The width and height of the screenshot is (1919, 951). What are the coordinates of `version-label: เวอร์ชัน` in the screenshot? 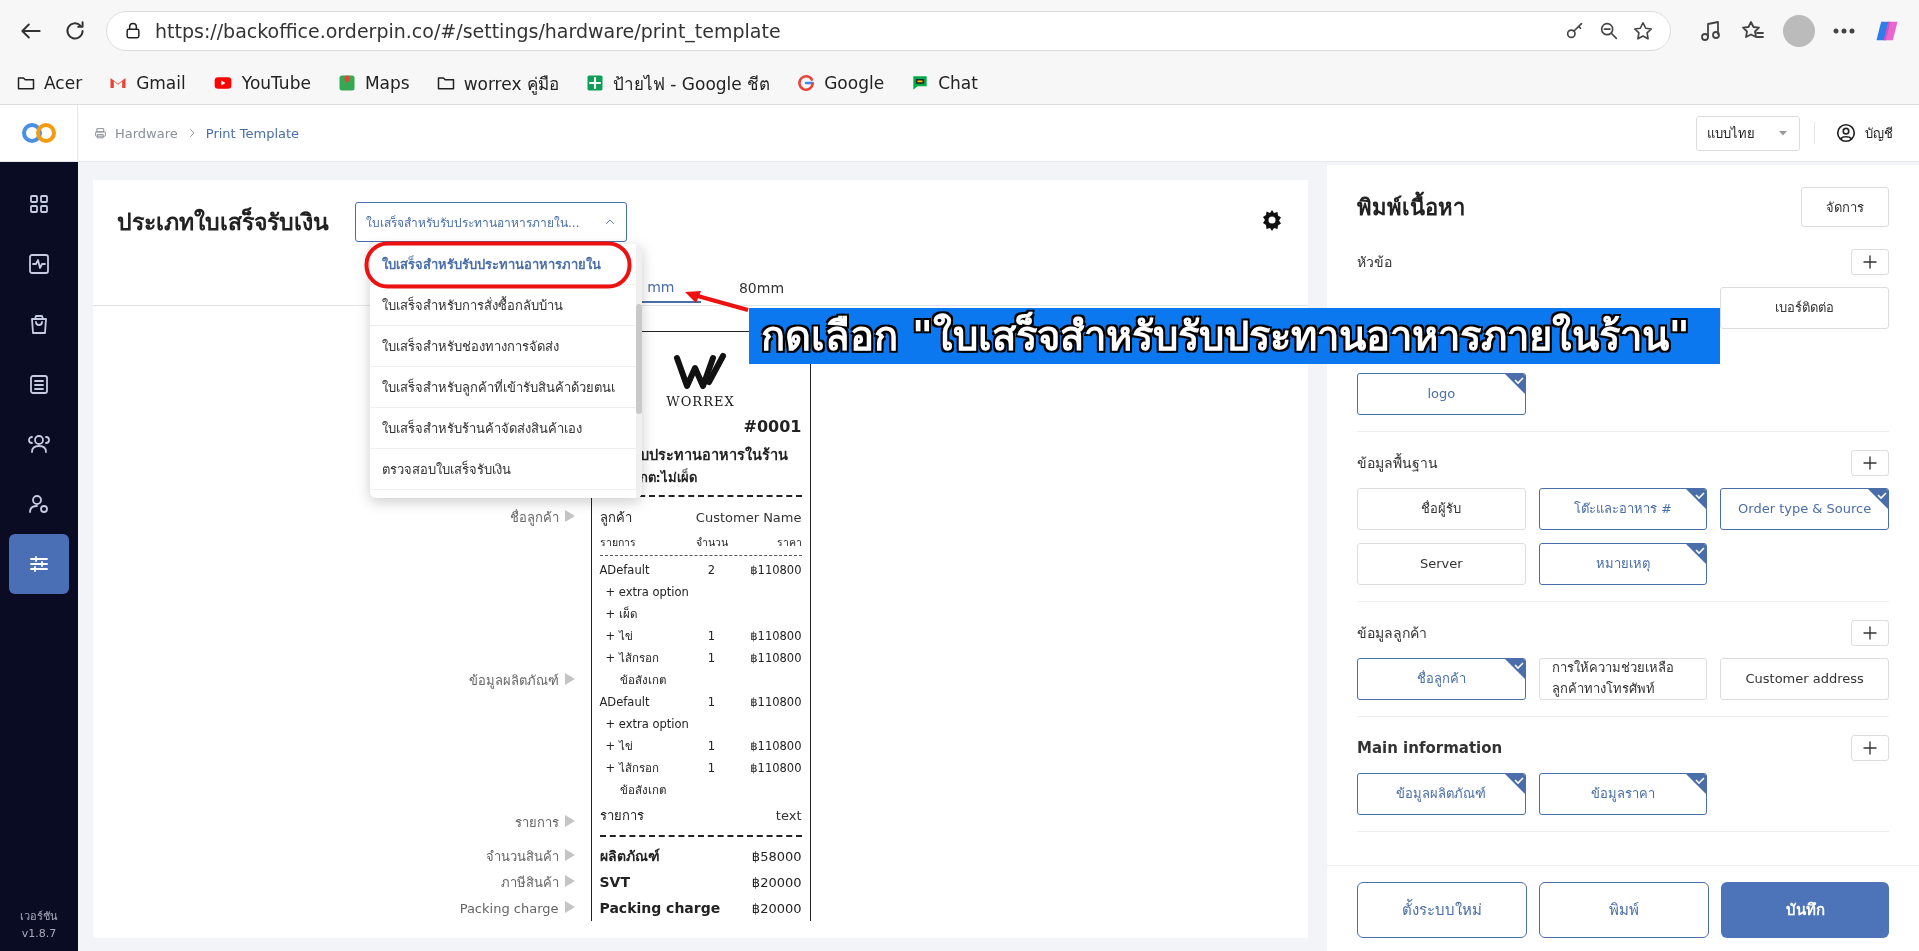 It's located at (39, 917).